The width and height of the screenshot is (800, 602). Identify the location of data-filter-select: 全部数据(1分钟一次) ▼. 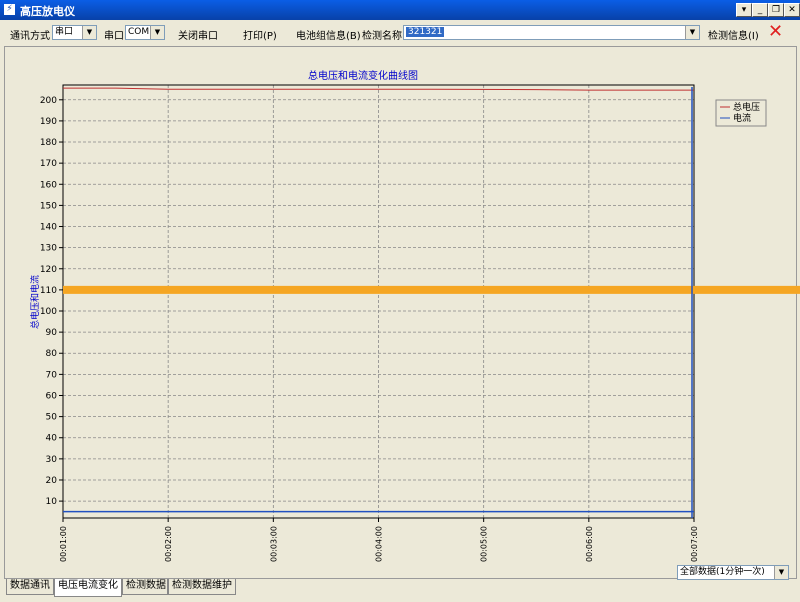
(733, 572).